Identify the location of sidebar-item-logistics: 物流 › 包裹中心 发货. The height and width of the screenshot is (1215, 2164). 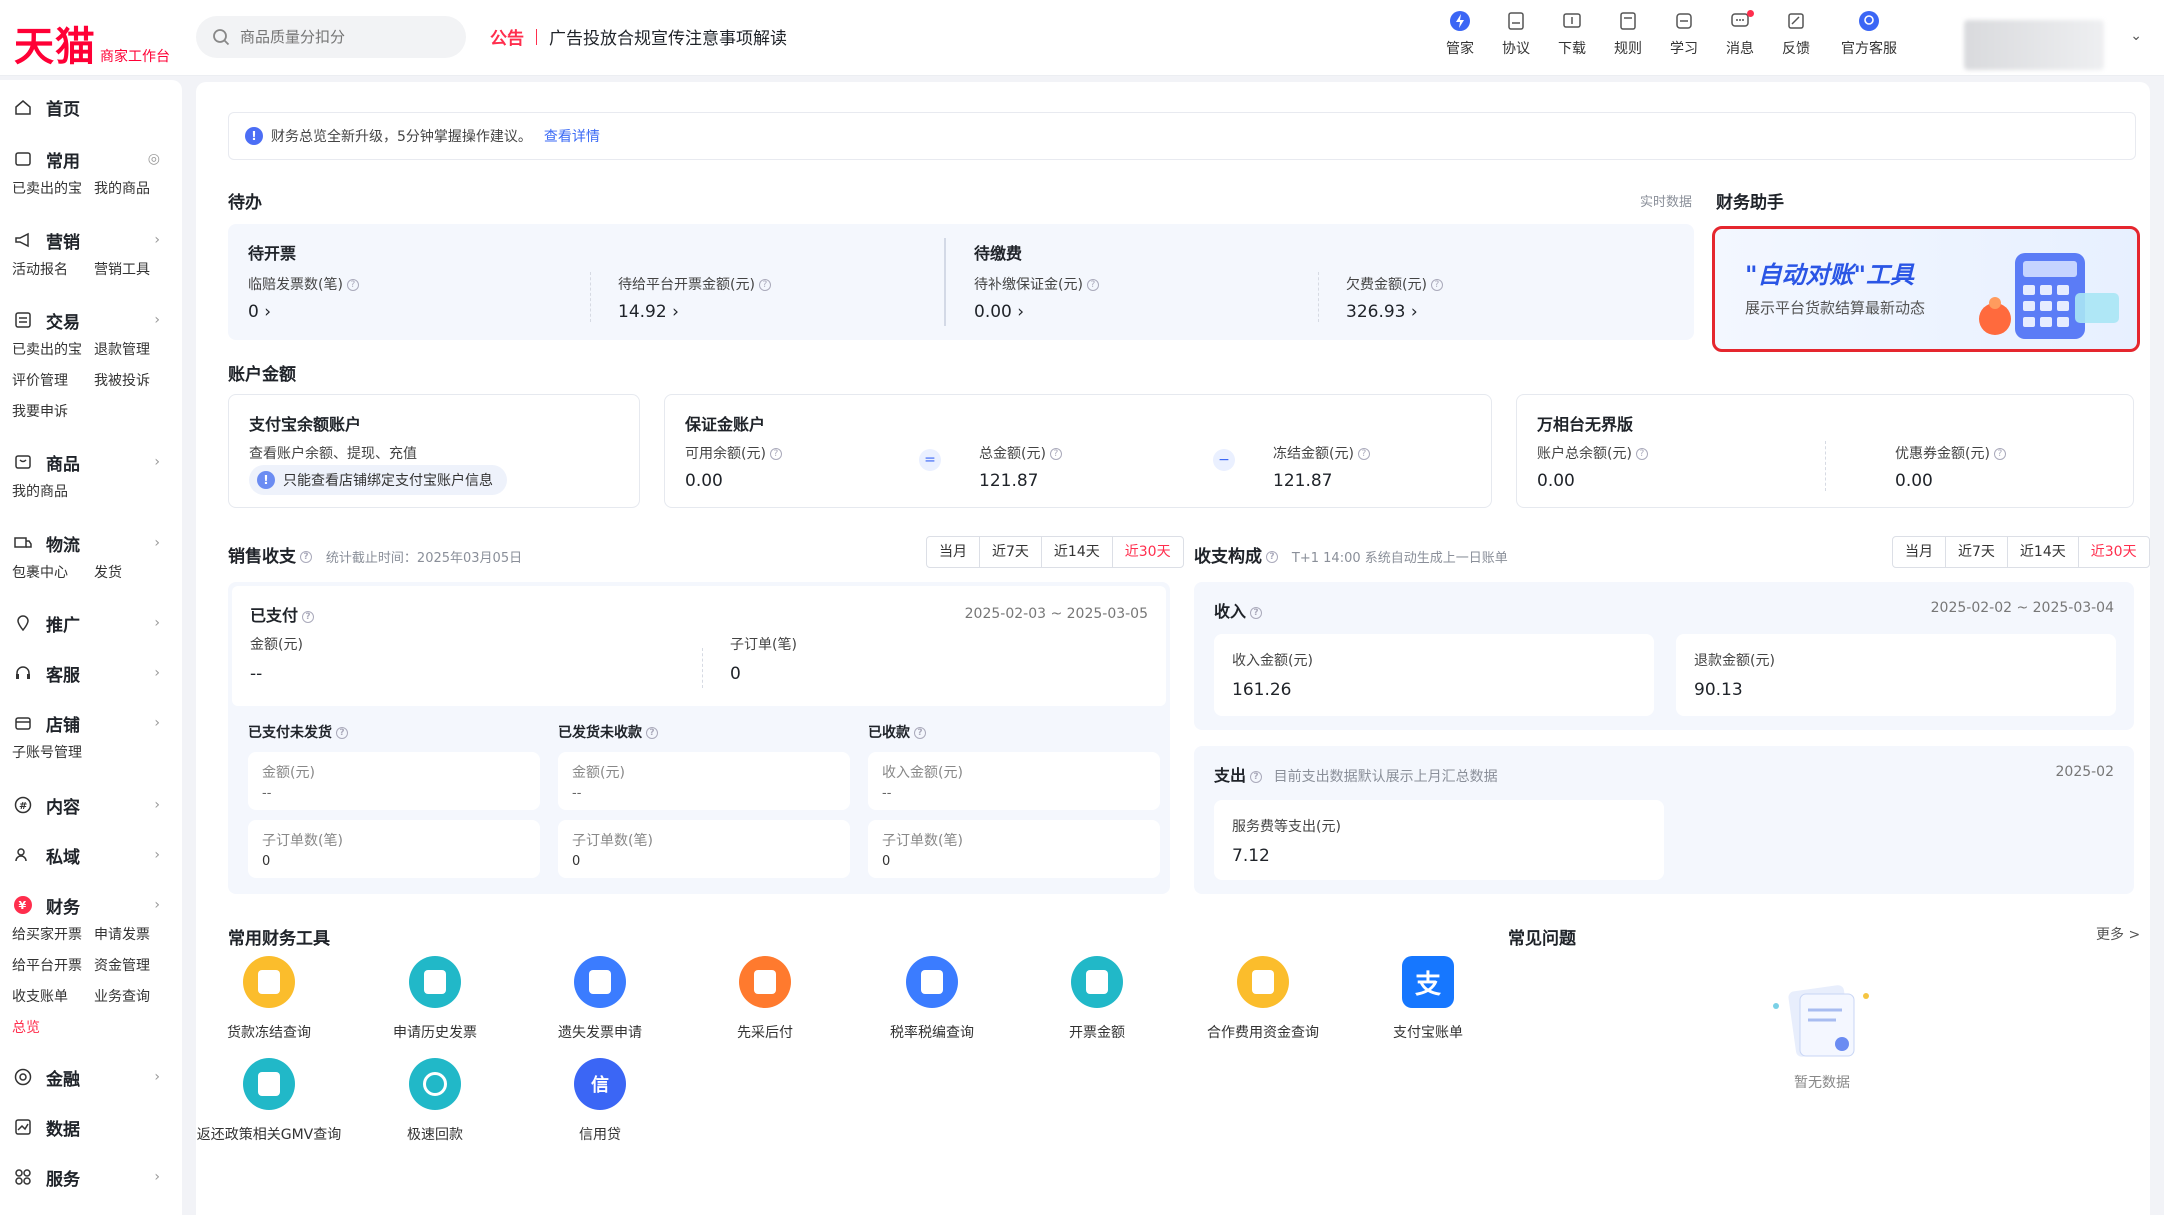
(91, 558).